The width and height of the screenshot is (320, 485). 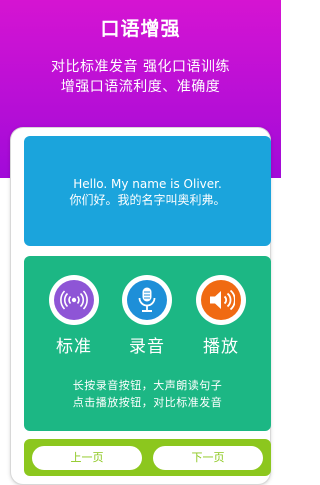 What do you see at coordinates (87, 458) in the screenshot?
I see `previous-page-button: 上一页` at bounding box center [87, 458].